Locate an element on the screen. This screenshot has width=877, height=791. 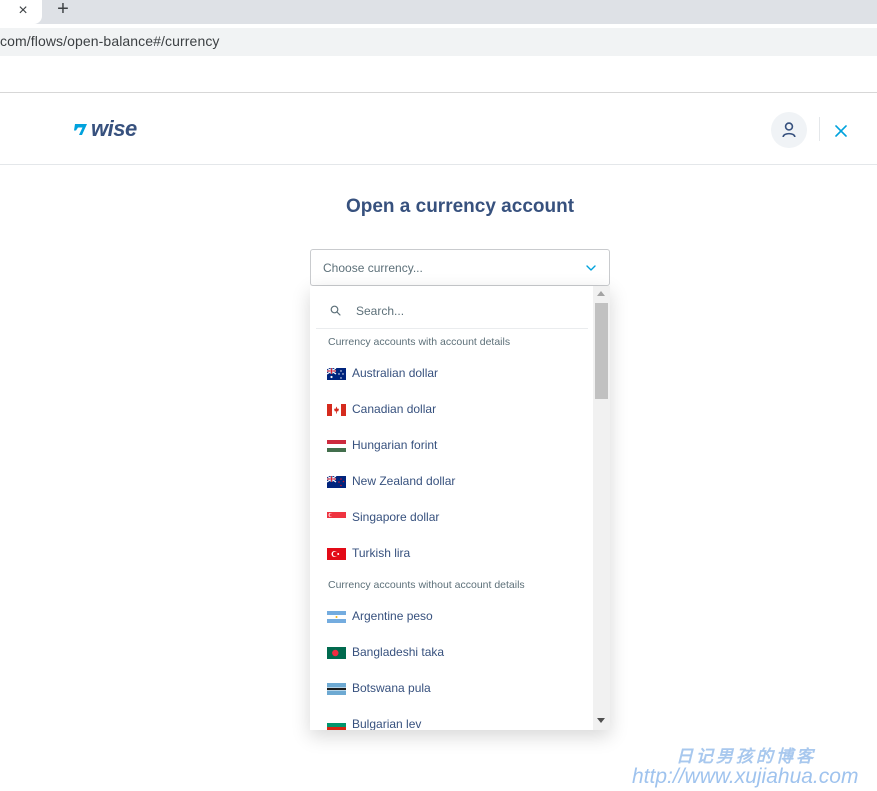
close-icon is located at coordinates (841, 131).